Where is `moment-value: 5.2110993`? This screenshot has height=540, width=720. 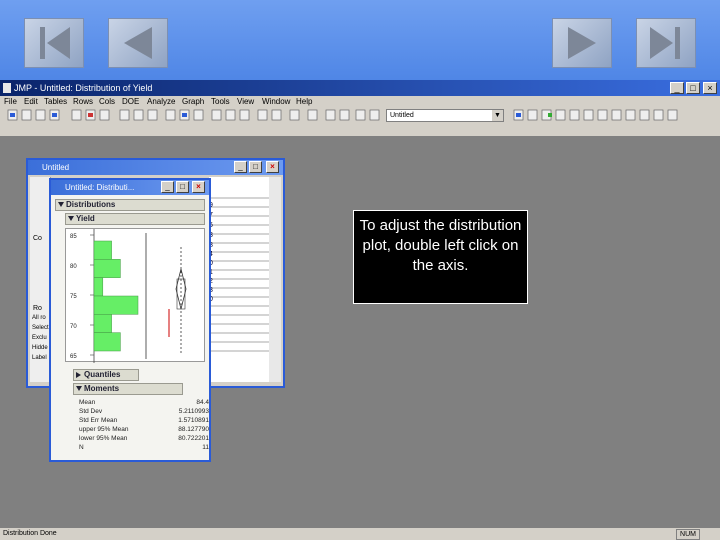 moment-value: 5.2110993 is located at coordinates (193, 411).